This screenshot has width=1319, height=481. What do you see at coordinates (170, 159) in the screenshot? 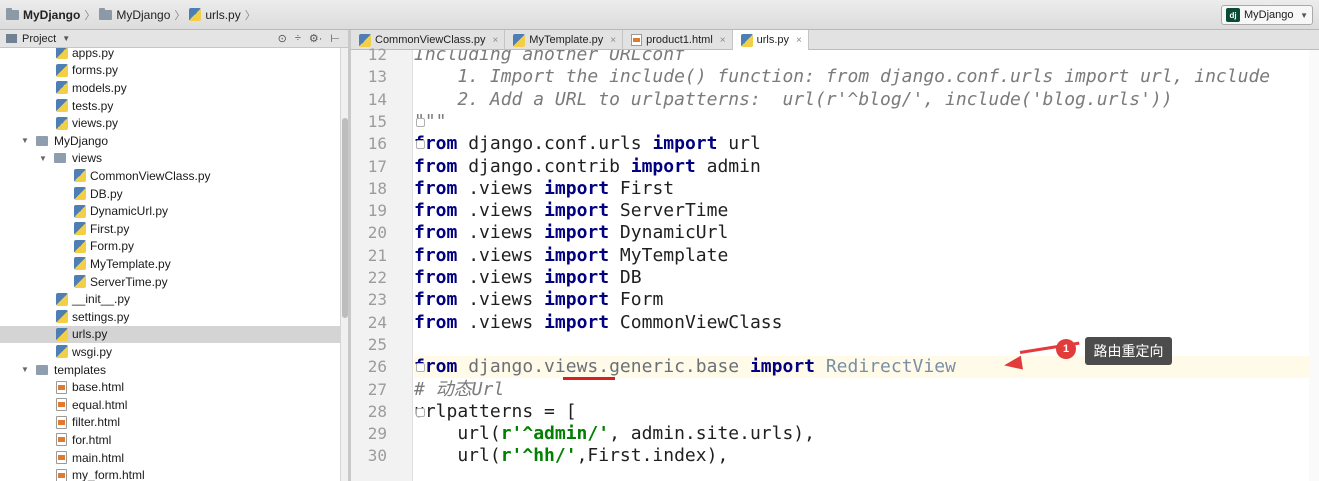
I see `tree-item: ▼ views` at bounding box center [170, 159].